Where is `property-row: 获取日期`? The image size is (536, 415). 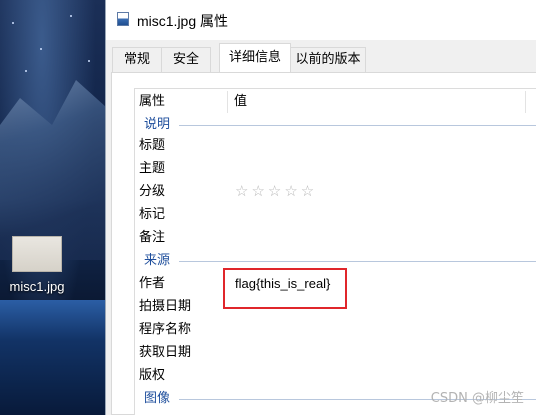 property-row: 获取日期 is located at coordinates (335, 353).